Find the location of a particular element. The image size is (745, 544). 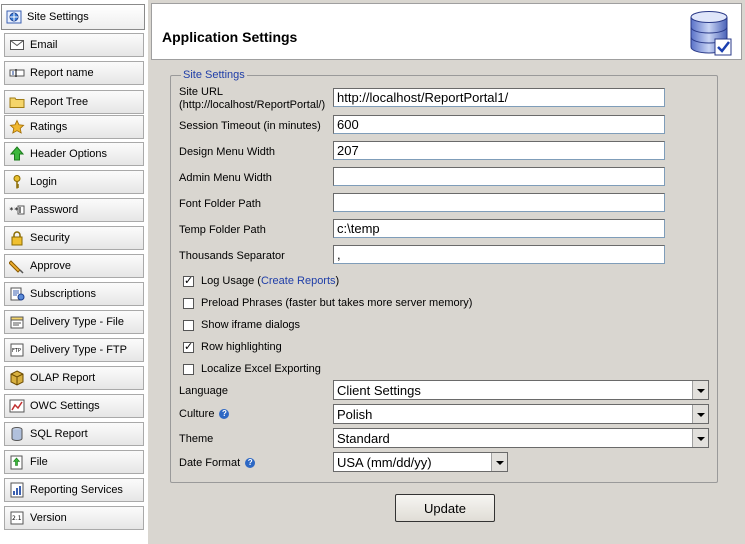

site-url-input is located at coordinates (499, 97).